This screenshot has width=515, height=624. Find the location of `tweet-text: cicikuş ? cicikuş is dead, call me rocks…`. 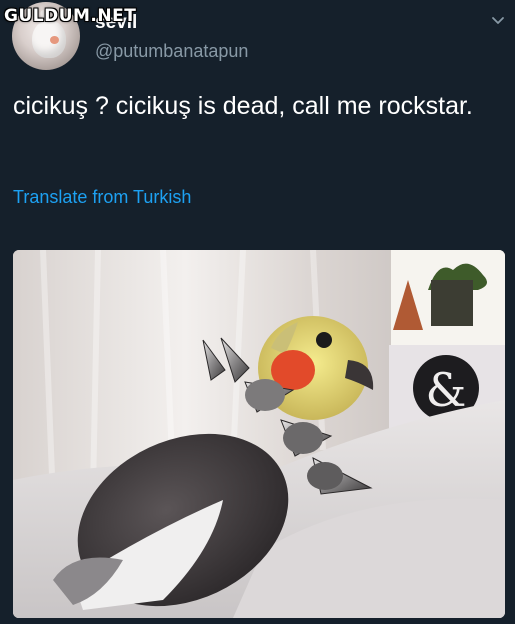

tweet-text: cicikuş ? cicikuş is dead, call me rocks… is located at coordinates (243, 106).